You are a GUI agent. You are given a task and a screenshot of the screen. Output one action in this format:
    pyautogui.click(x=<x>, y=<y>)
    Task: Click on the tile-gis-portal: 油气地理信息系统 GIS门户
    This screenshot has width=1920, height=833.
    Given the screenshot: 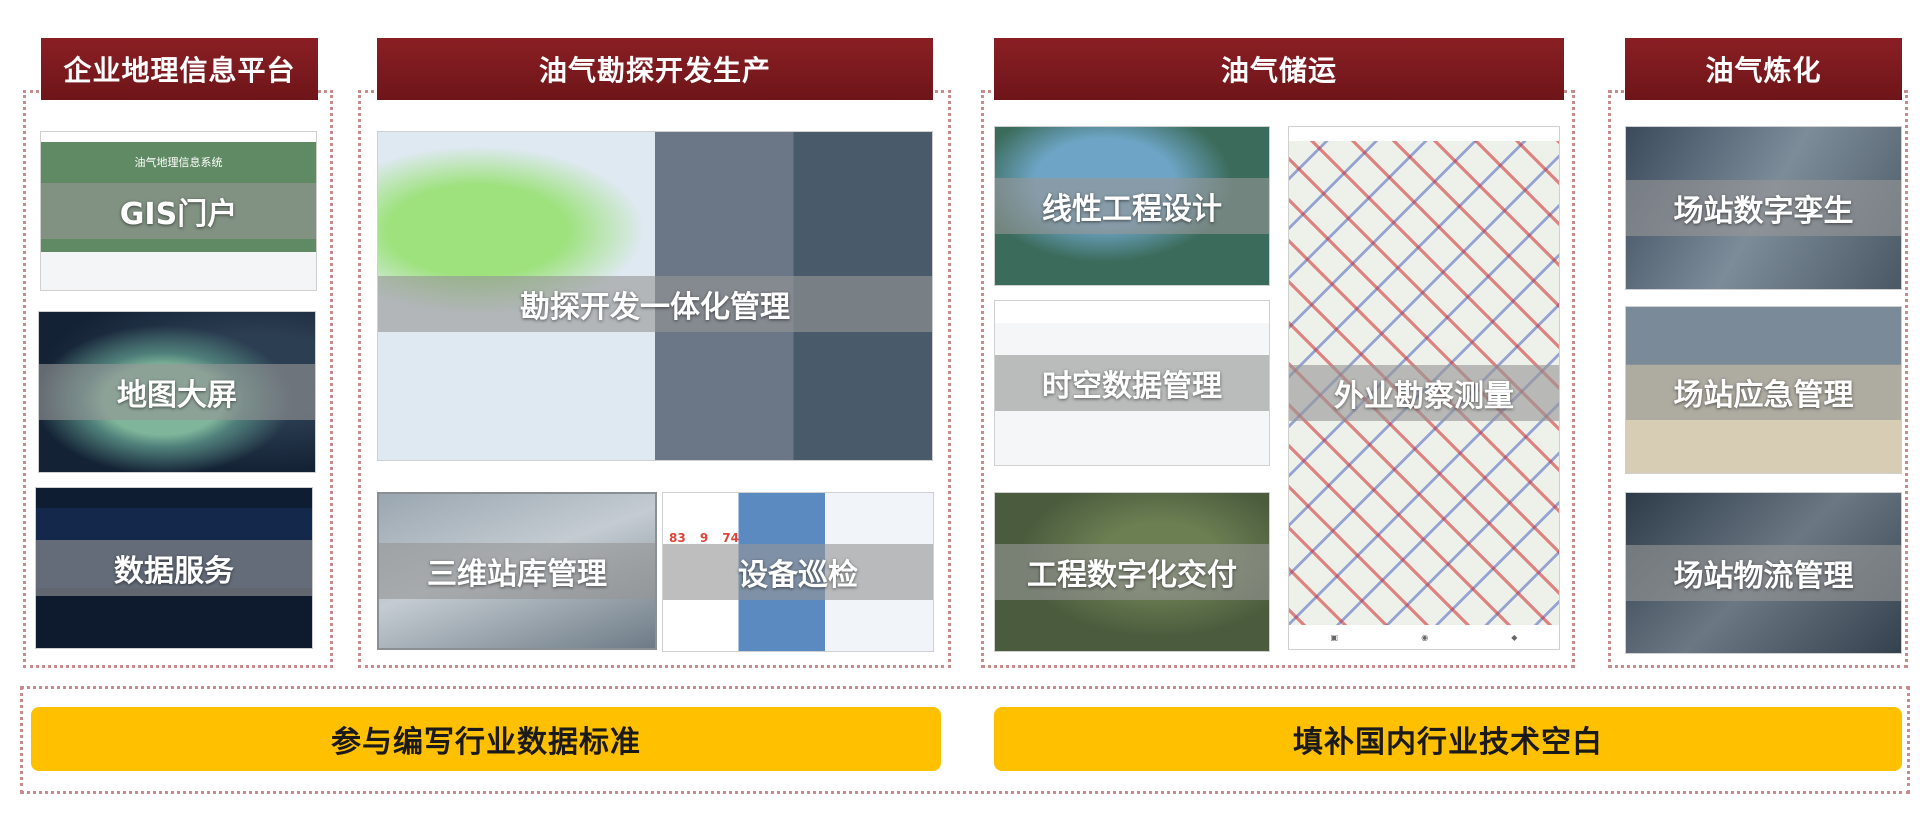 What is the action you would take?
    pyautogui.click(x=178, y=211)
    